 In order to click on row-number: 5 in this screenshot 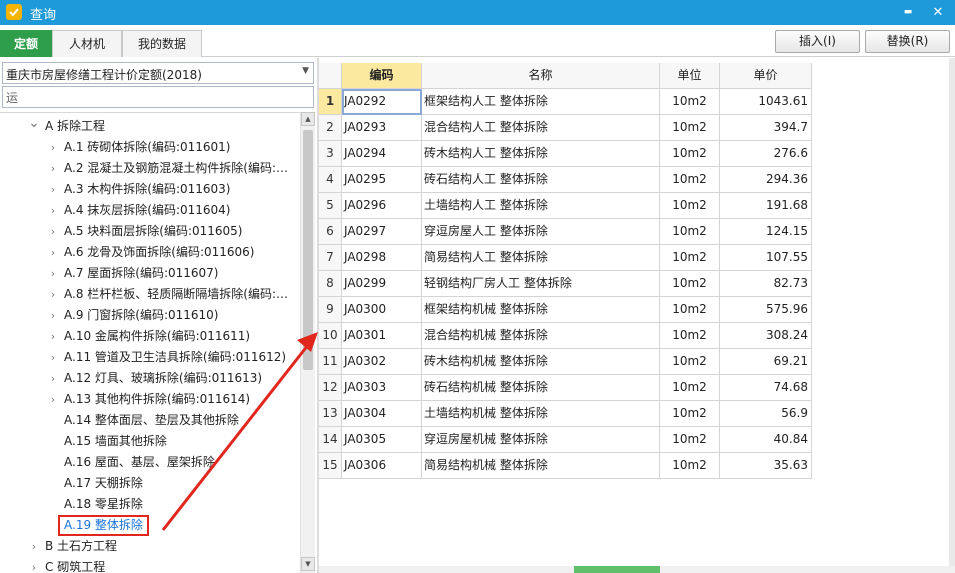, I will do `click(330, 206)`.